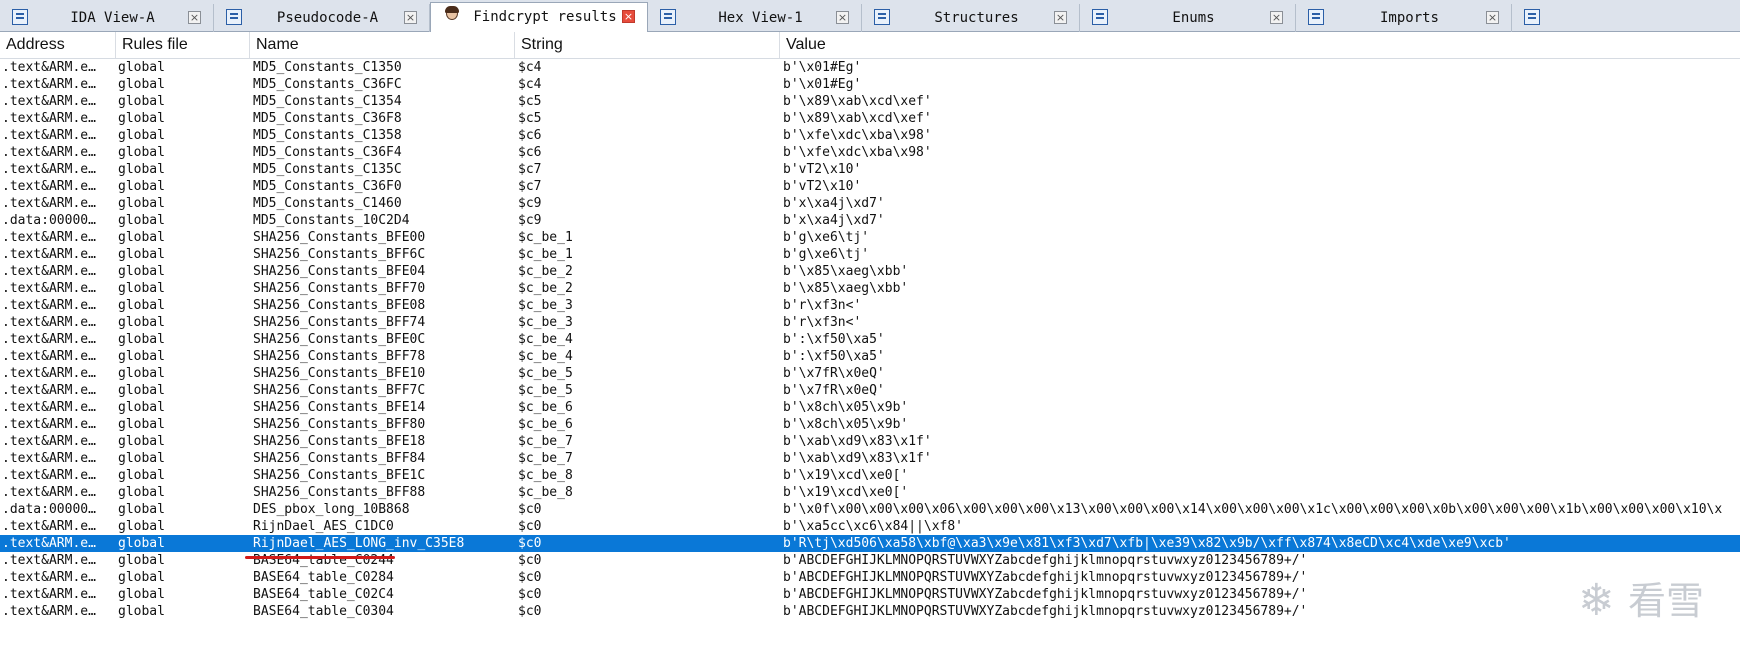 This screenshot has height=648, width=1740. Describe the element at coordinates (647, 45) in the screenshot. I see `column-header-string: String` at that location.